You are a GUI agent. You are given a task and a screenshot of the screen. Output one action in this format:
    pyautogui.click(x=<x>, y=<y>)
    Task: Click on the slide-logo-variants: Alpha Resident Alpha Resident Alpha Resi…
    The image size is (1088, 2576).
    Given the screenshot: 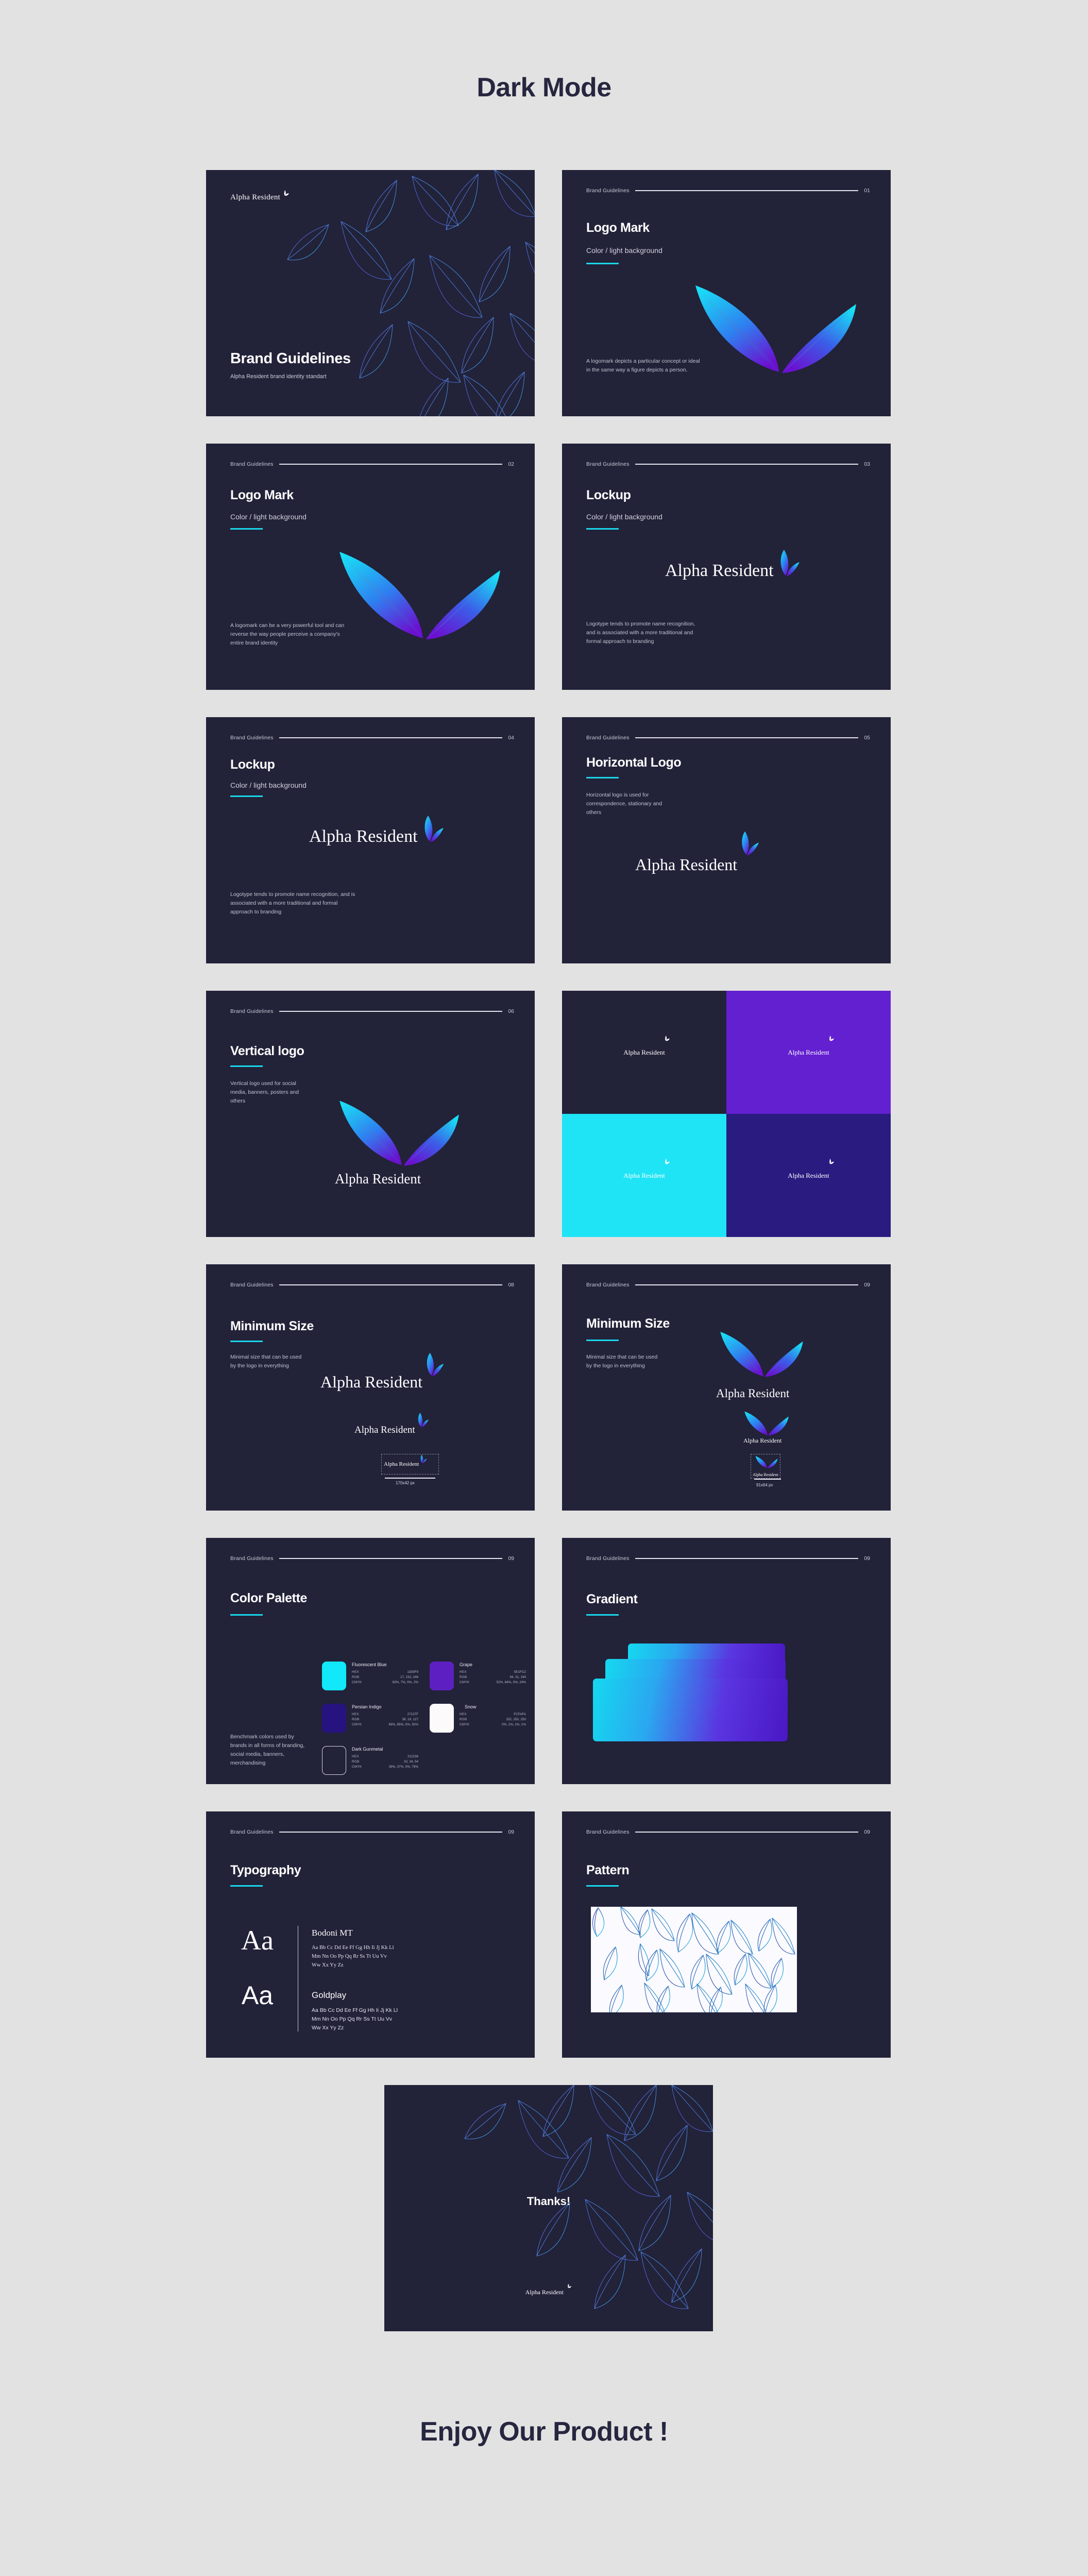 What is the action you would take?
    pyautogui.click(x=726, y=1114)
    